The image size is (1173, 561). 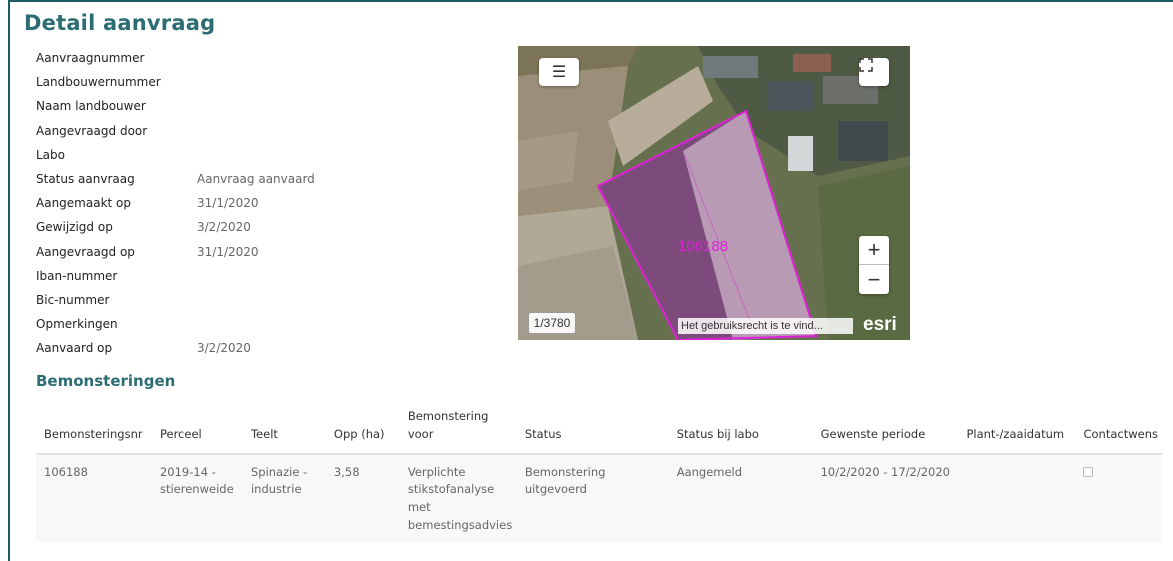 I want to click on column-header: Gewenste periode, so click(x=885, y=431).